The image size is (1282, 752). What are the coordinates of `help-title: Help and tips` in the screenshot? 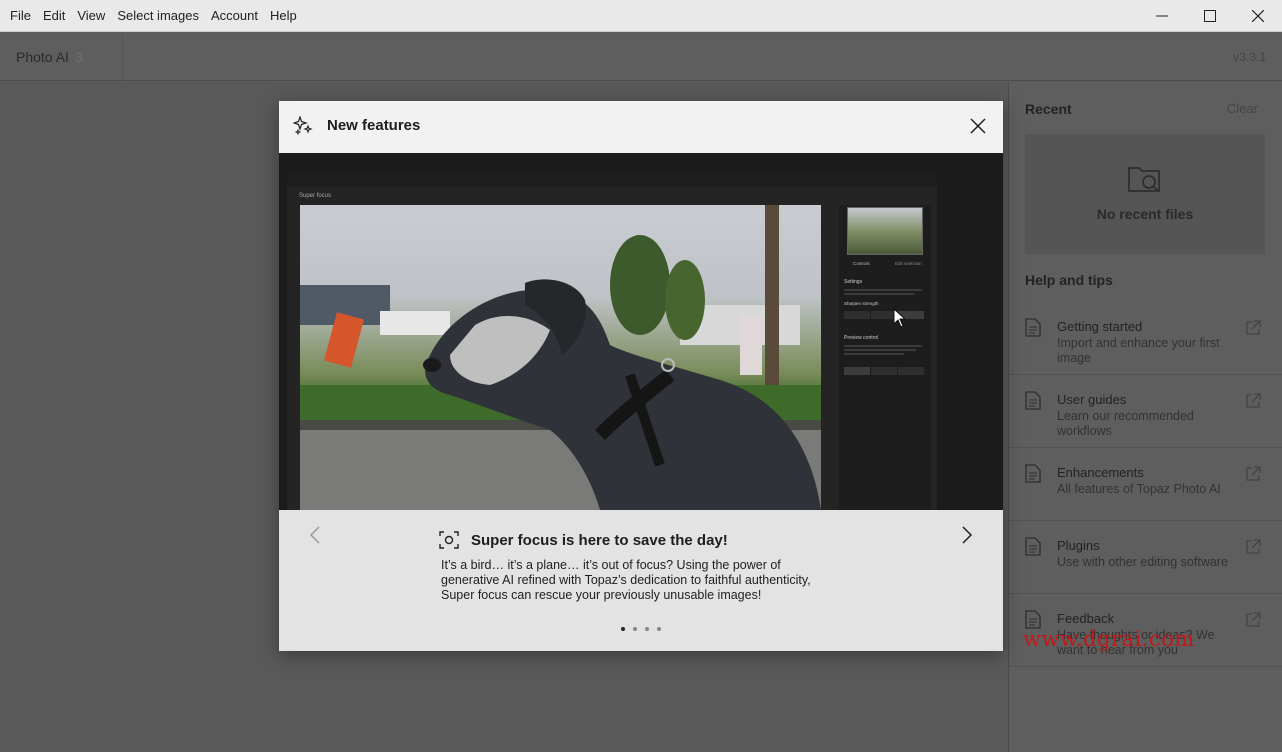 It's located at (1069, 280).